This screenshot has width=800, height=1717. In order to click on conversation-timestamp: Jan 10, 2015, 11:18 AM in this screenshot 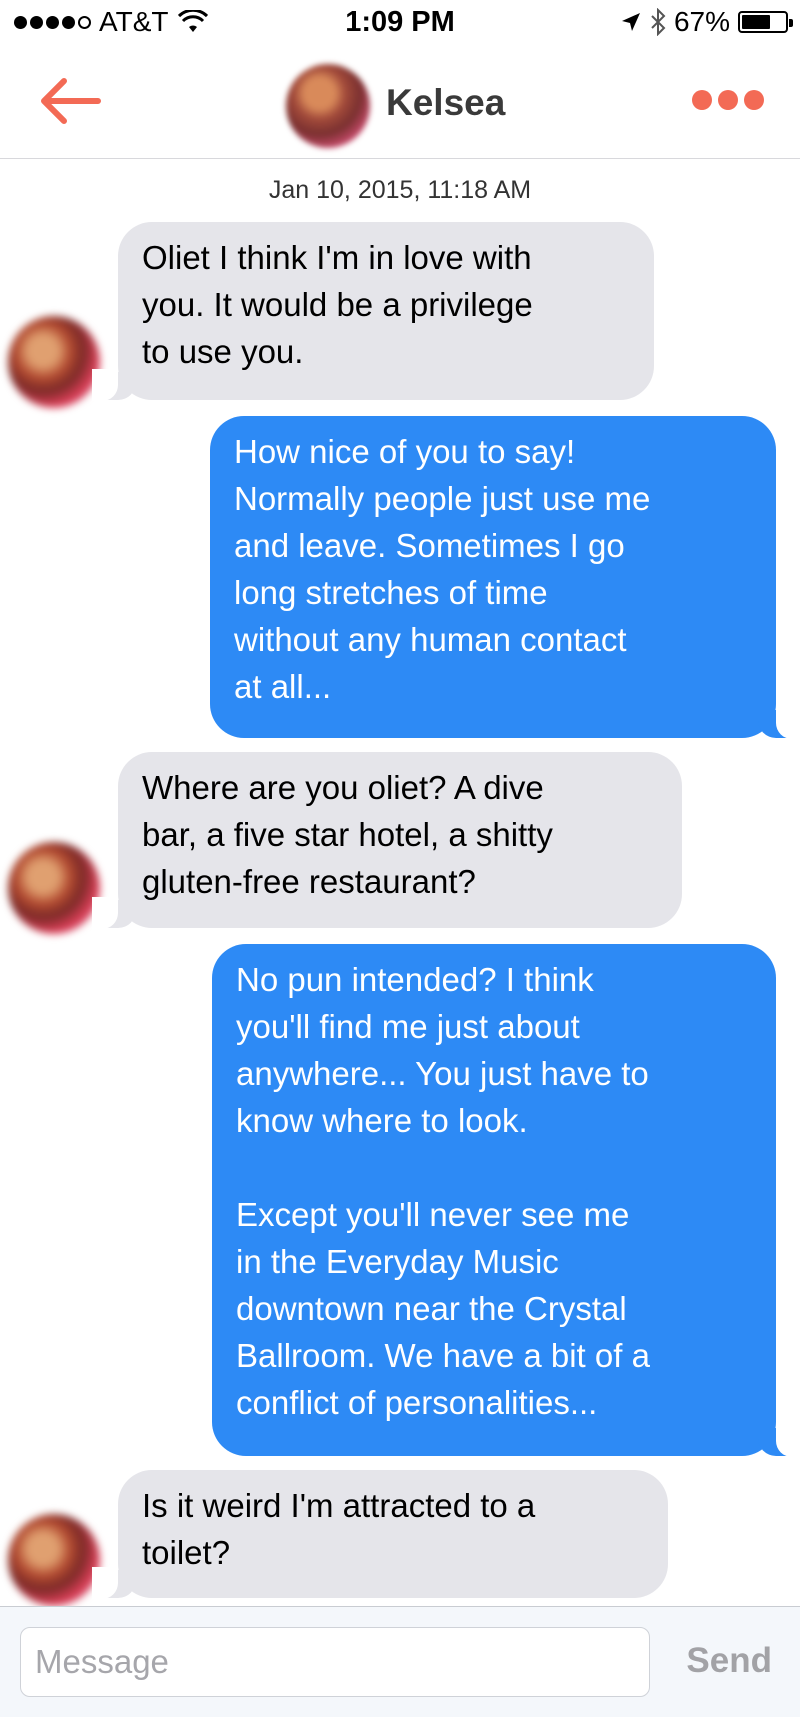, I will do `click(400, 190)`.